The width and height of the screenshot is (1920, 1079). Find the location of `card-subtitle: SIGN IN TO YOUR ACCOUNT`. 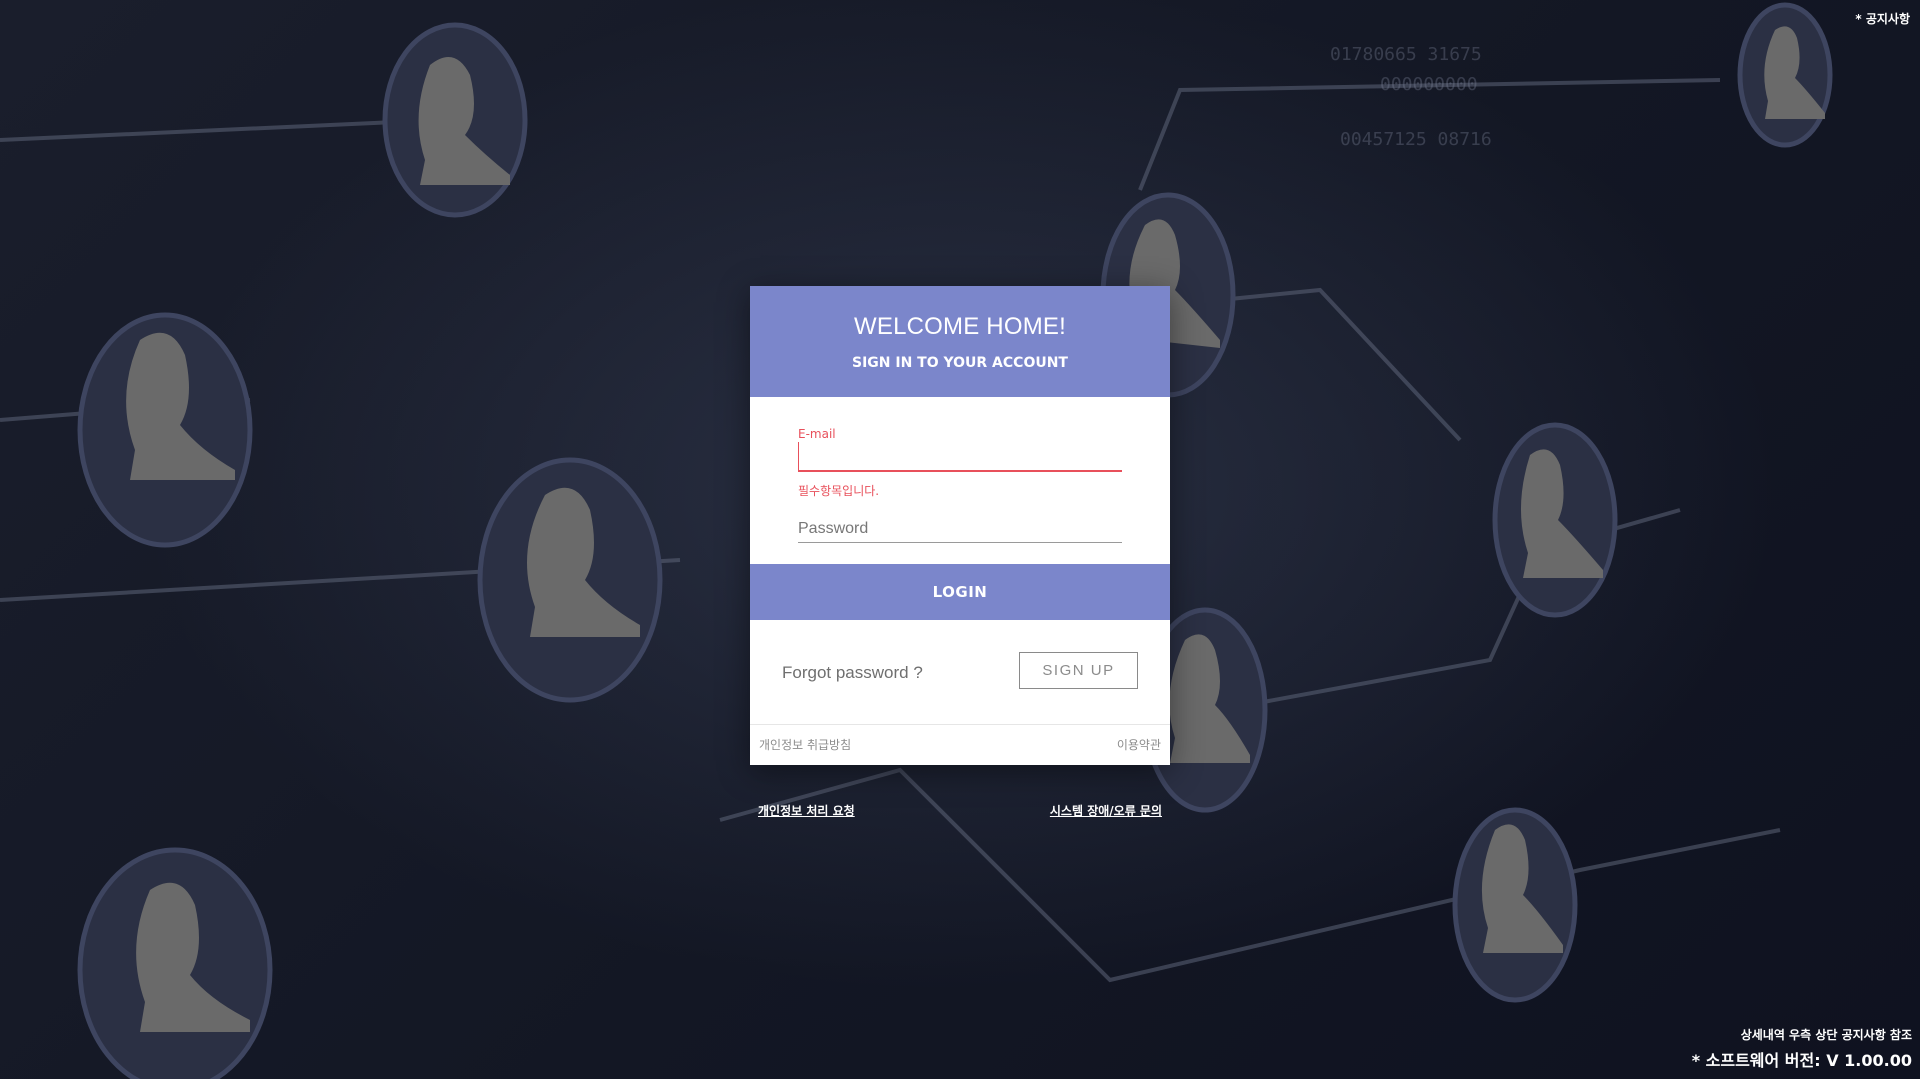

card-subtitle: SIGN IN TO YOUR ACCOUNT is located at coordinates (960, 363).